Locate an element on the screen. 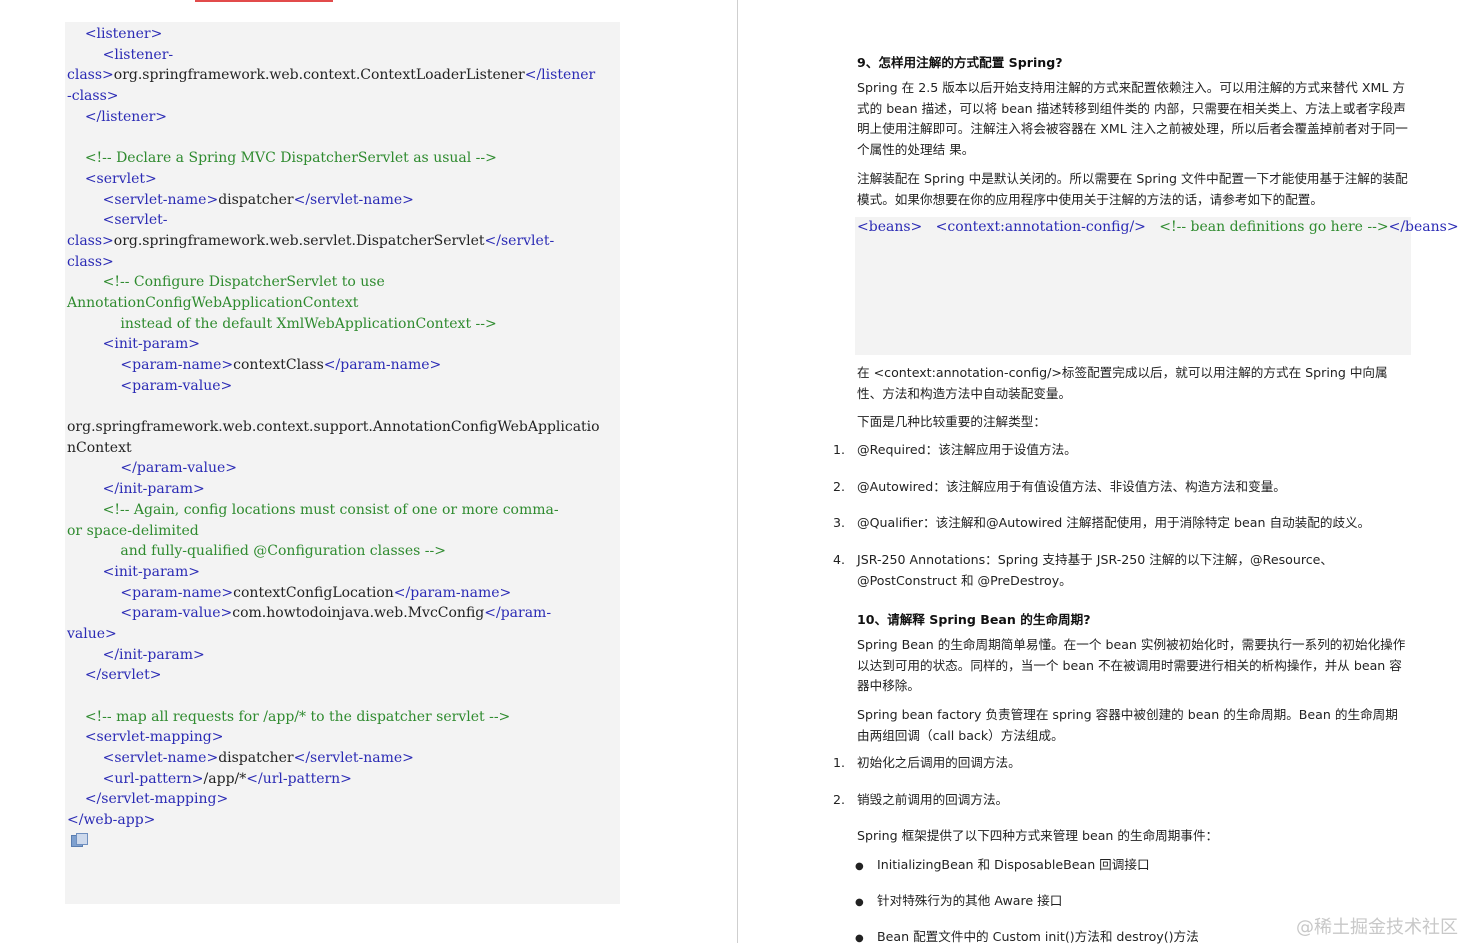  code-comment: AnnotationConfigWebApplicationContext is located at coordinates (213, 302).